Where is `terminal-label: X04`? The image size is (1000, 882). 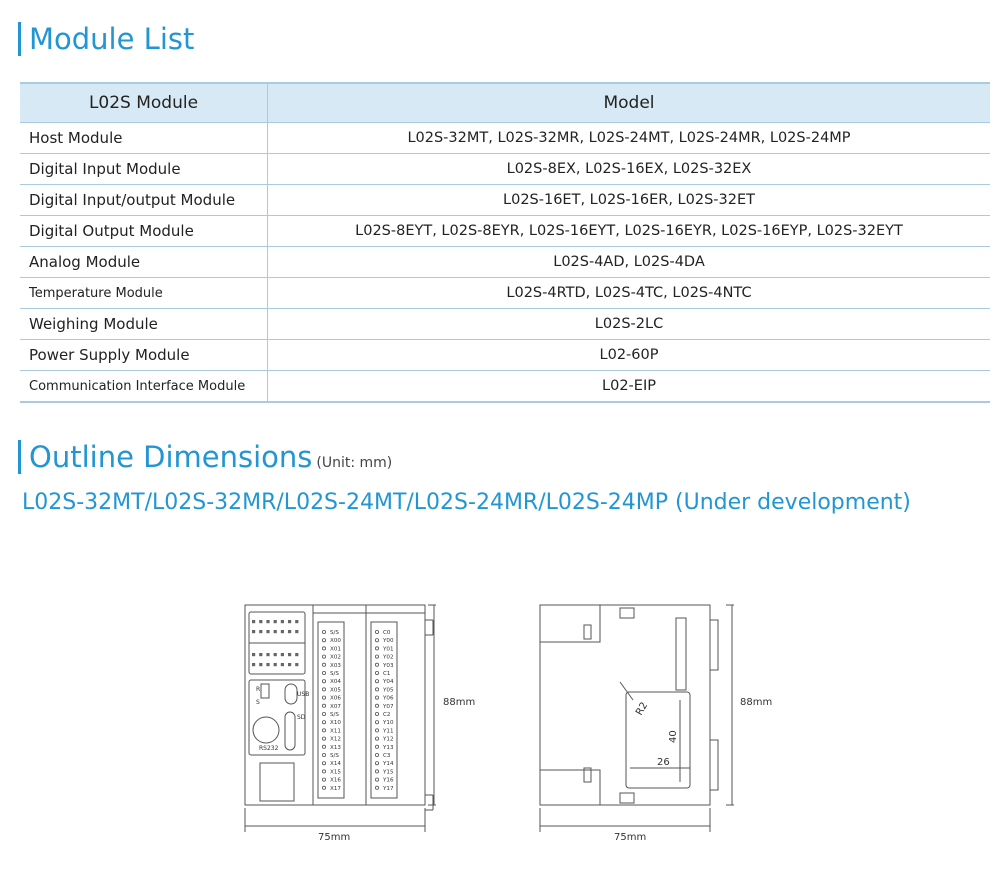 terminal-label: X04 is located at coordinates (335, 682).